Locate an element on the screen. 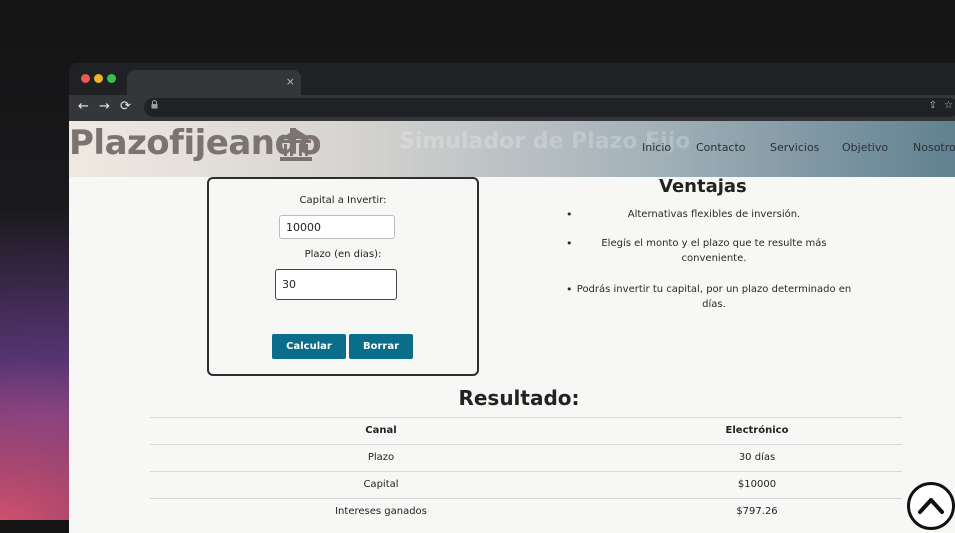 The width and height of the screenshot is (955, 533). forward-arrow-icon: → is located at coordinates (104, 107).